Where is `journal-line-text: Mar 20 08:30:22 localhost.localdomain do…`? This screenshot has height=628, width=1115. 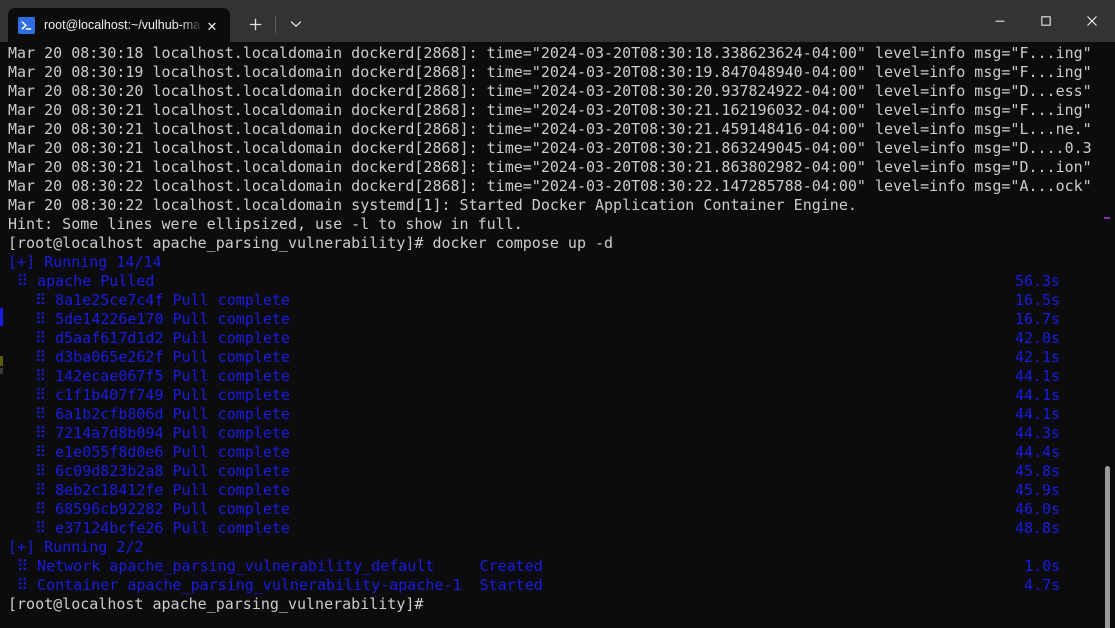
journal-line-text: Mar 20 08:30:22 localhost.localdomain do… is located at coordinates (550, 186).